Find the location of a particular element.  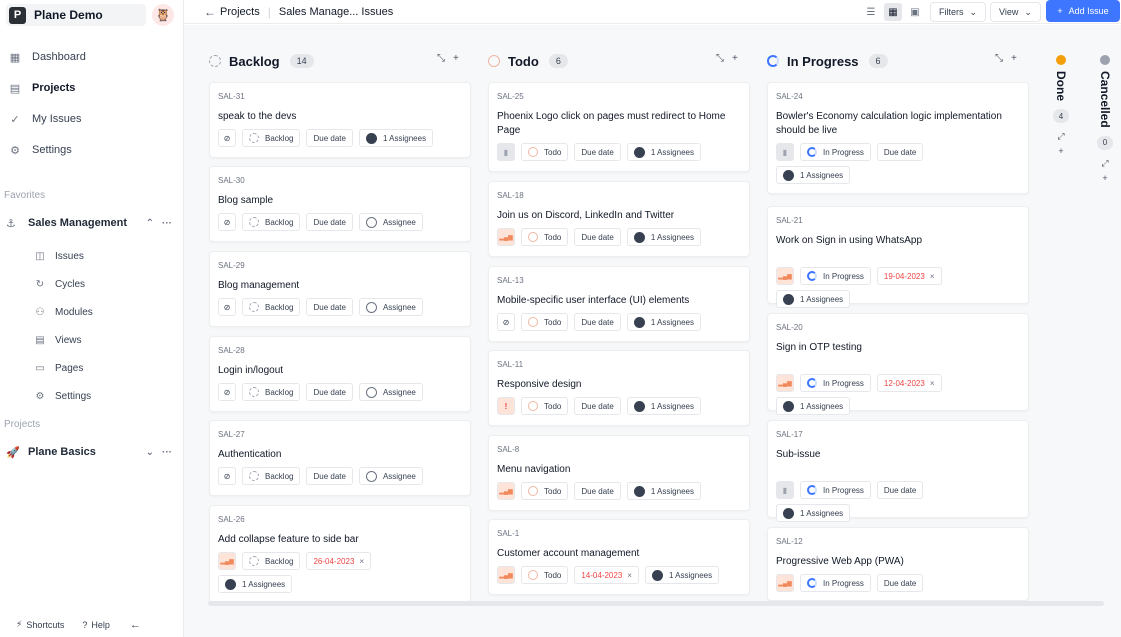

priority-icon: ! is located at coordinates (506, 406).